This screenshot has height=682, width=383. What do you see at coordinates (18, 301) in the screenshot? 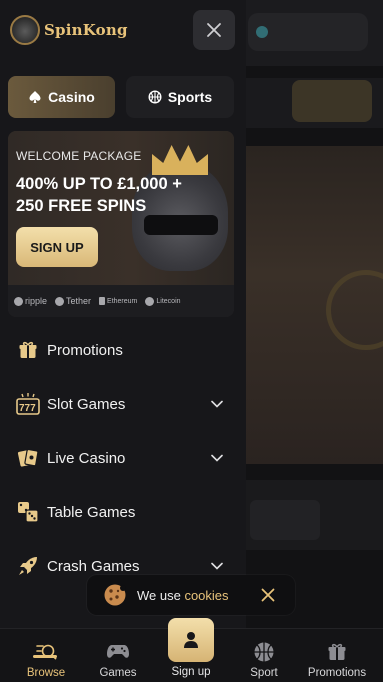
I see `ripple-icon` at bounding box center [18, 301].